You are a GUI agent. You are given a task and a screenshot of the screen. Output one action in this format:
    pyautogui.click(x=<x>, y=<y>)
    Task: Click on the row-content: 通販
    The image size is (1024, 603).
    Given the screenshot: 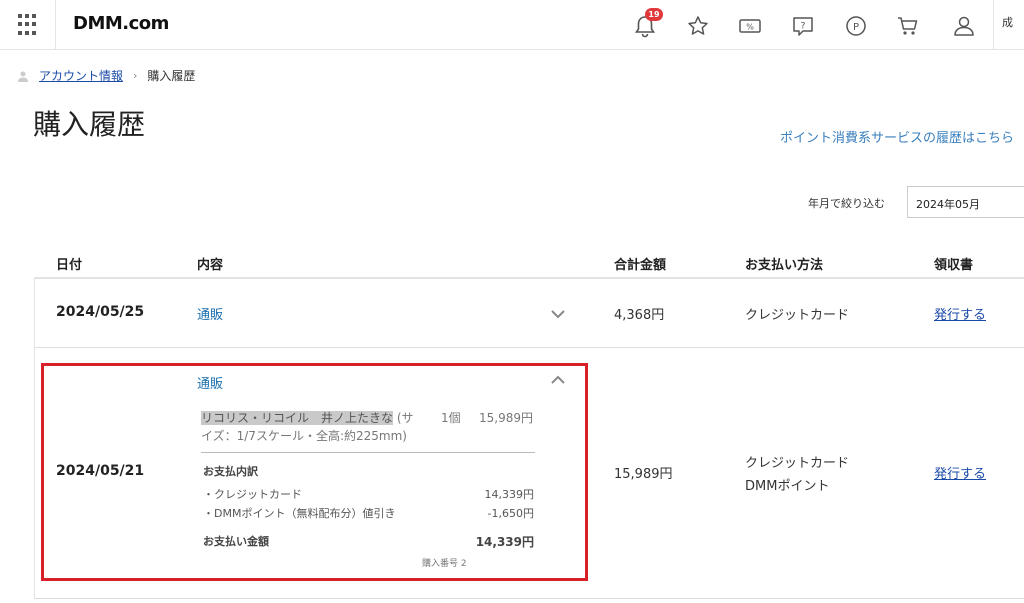 What is the action you would take?
    pyautogui.click(x=210, y=313)
    